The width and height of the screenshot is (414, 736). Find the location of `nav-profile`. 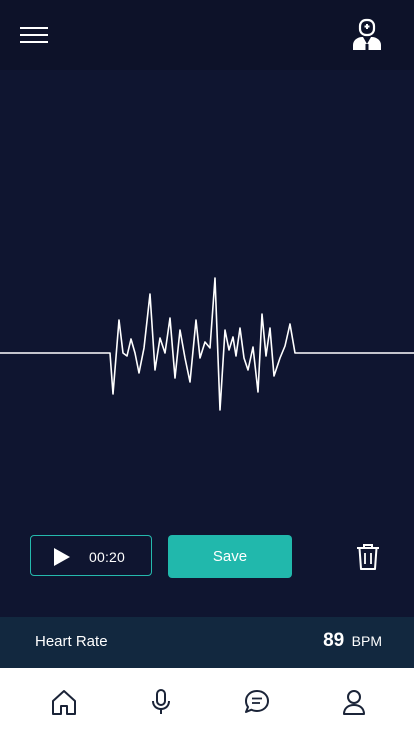

nav-profile is located at coordinates (354, 702).